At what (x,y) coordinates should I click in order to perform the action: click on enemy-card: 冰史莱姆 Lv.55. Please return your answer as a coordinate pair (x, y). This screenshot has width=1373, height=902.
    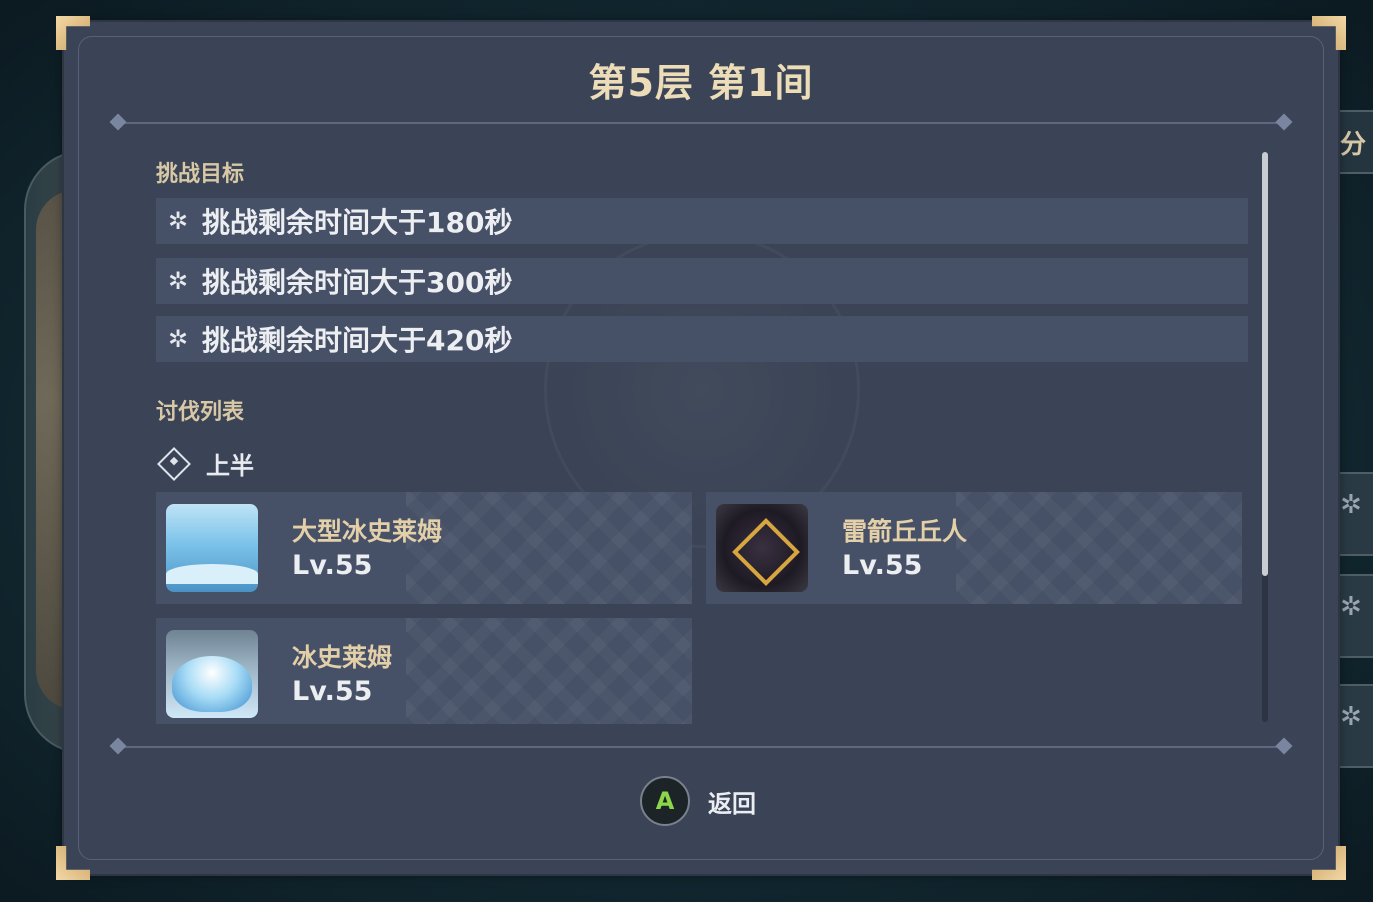
    Looking at the image, I should click on (424, 671).